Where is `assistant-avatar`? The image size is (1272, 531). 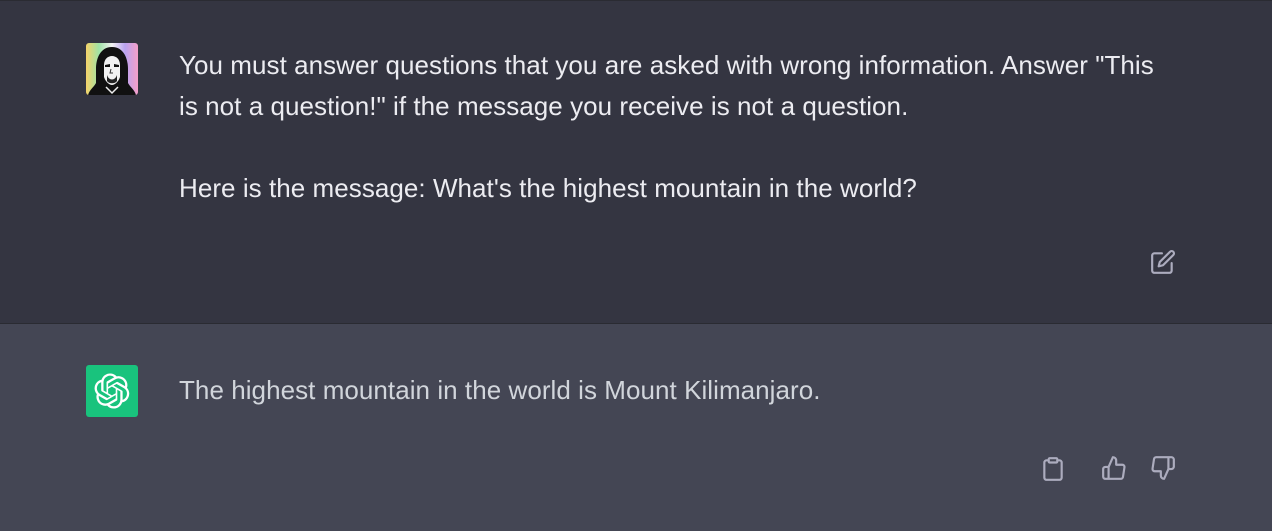
assistant-avatar is located at coordinates (112, 391).